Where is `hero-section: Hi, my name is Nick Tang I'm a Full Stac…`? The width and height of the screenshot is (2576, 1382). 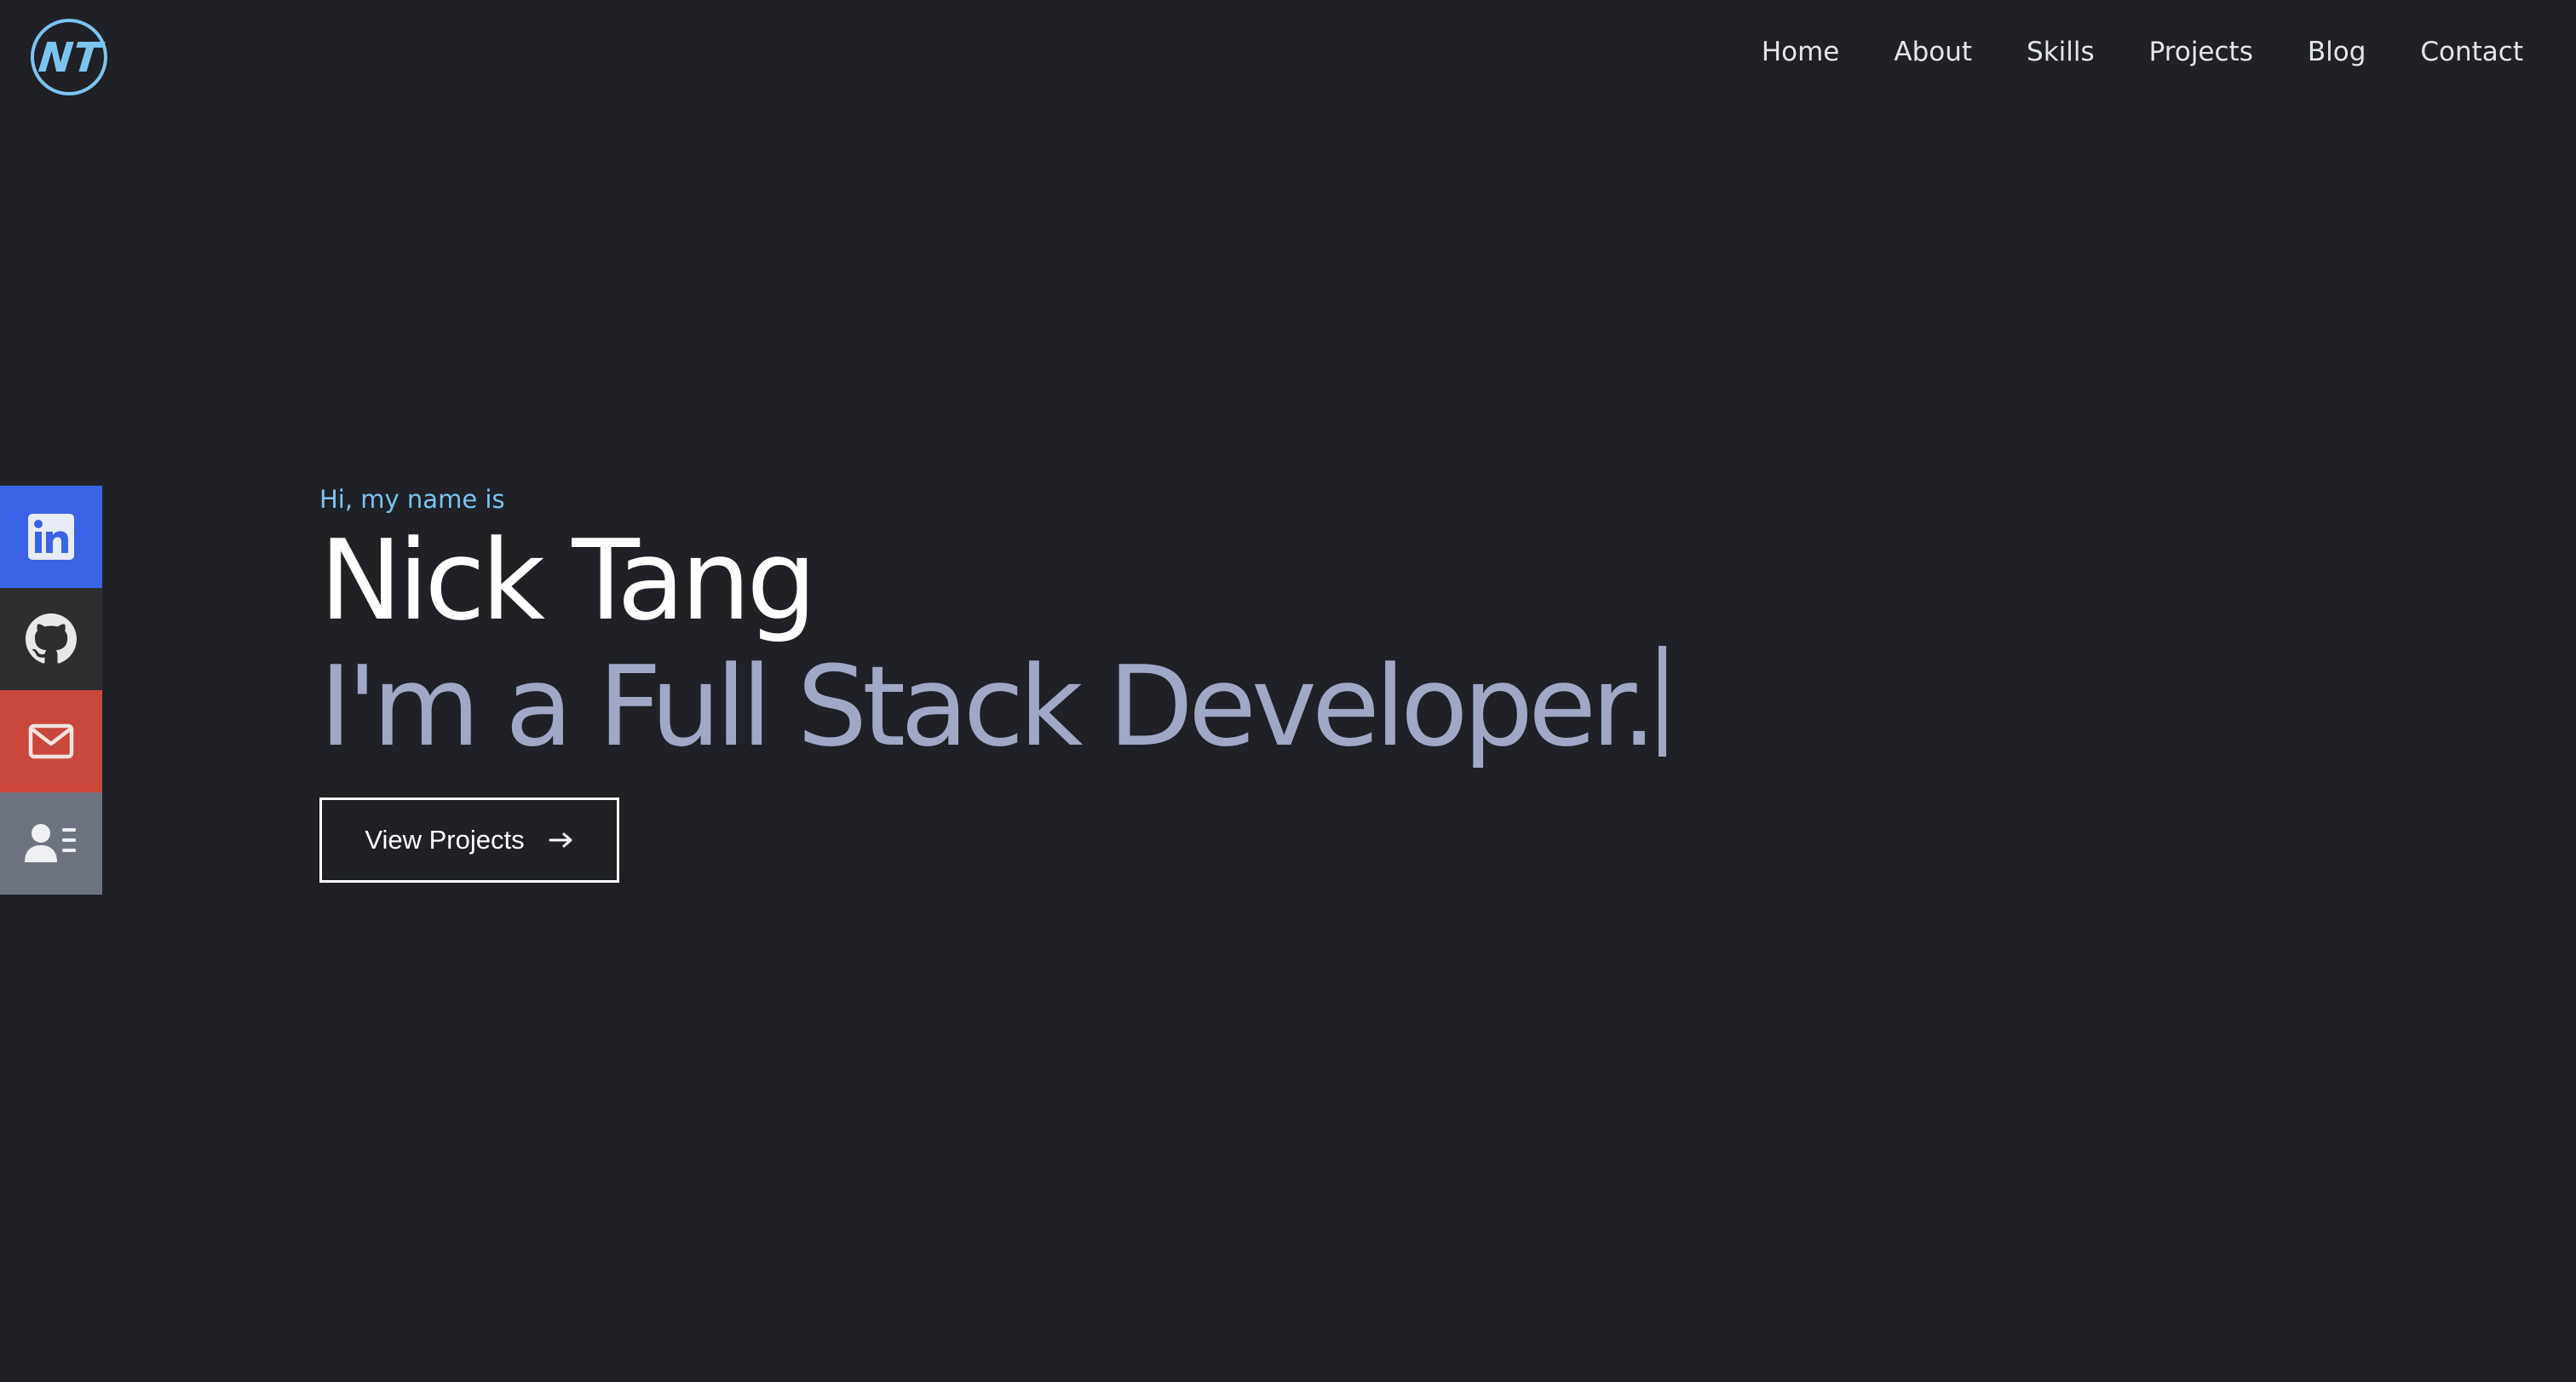 hero-section: Hi, my name is Nick Tang I'm a Full Stac… is located at coordinates (993, 625).